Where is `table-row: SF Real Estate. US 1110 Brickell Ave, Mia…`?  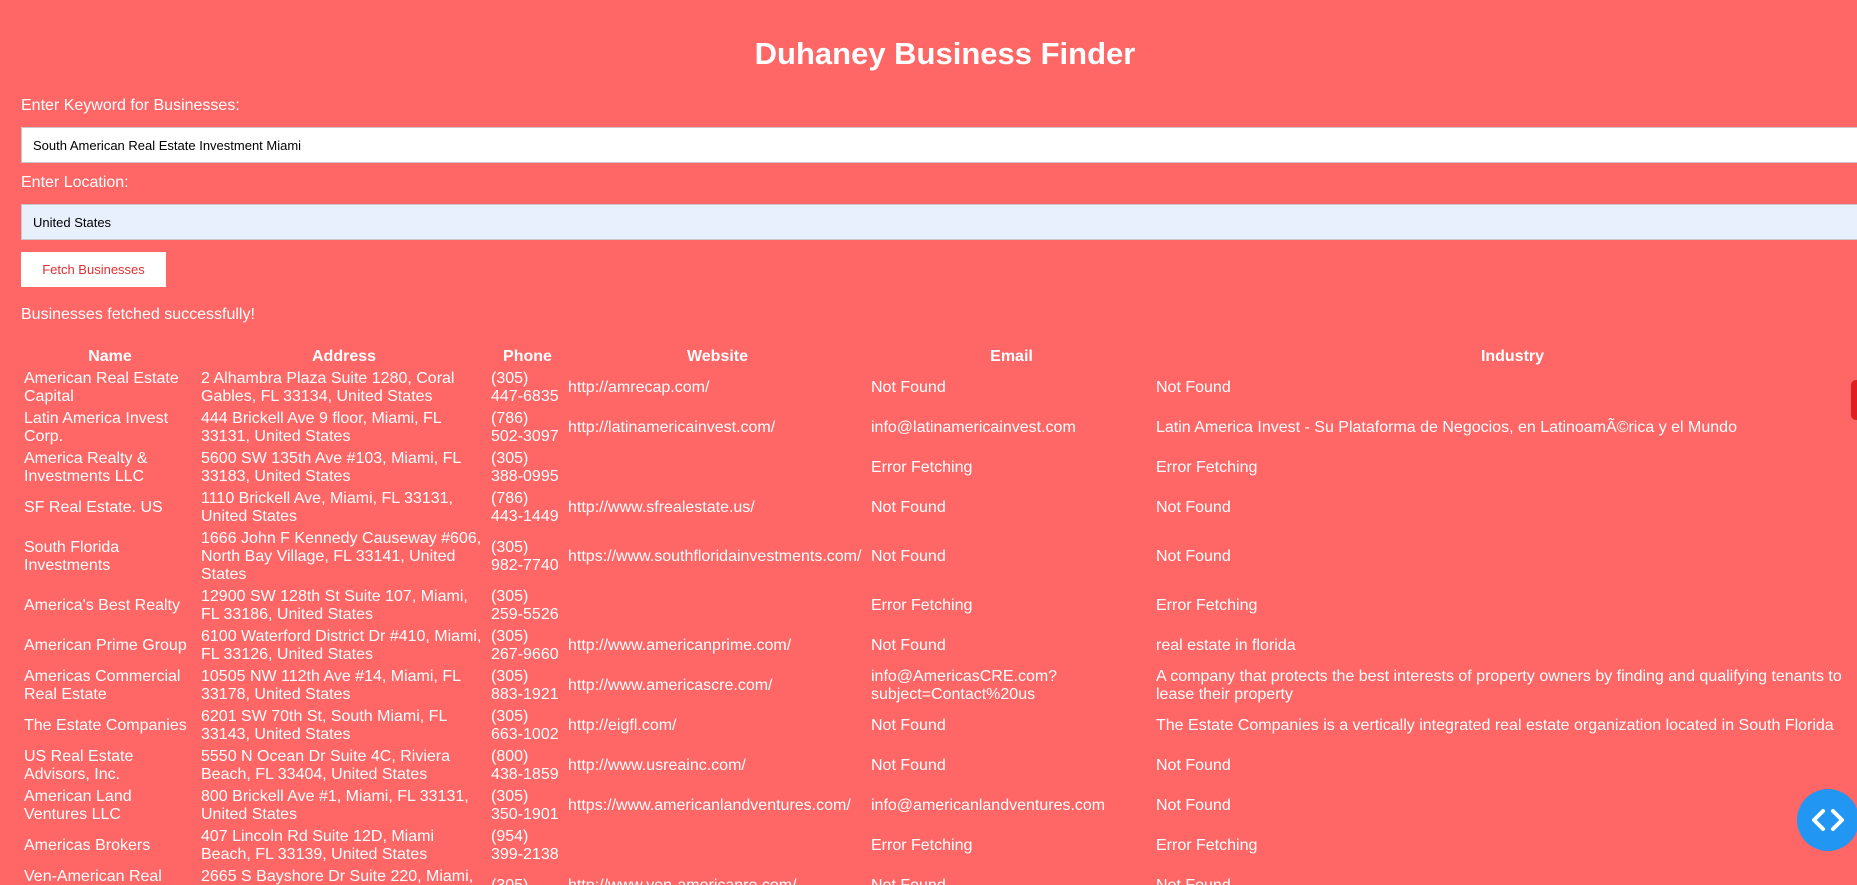
table-row: SF Real Estate. US 1110 Brickell Ave, Mia… is located at coordinates (939, 508).